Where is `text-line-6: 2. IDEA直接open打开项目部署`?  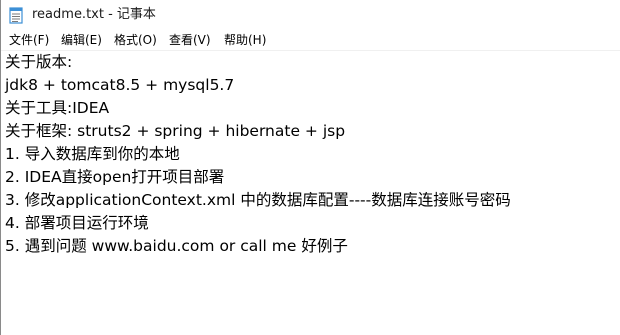 text-line-6: 2. IDEA直接open打开项目部署 is located at coordinates (115, 177).